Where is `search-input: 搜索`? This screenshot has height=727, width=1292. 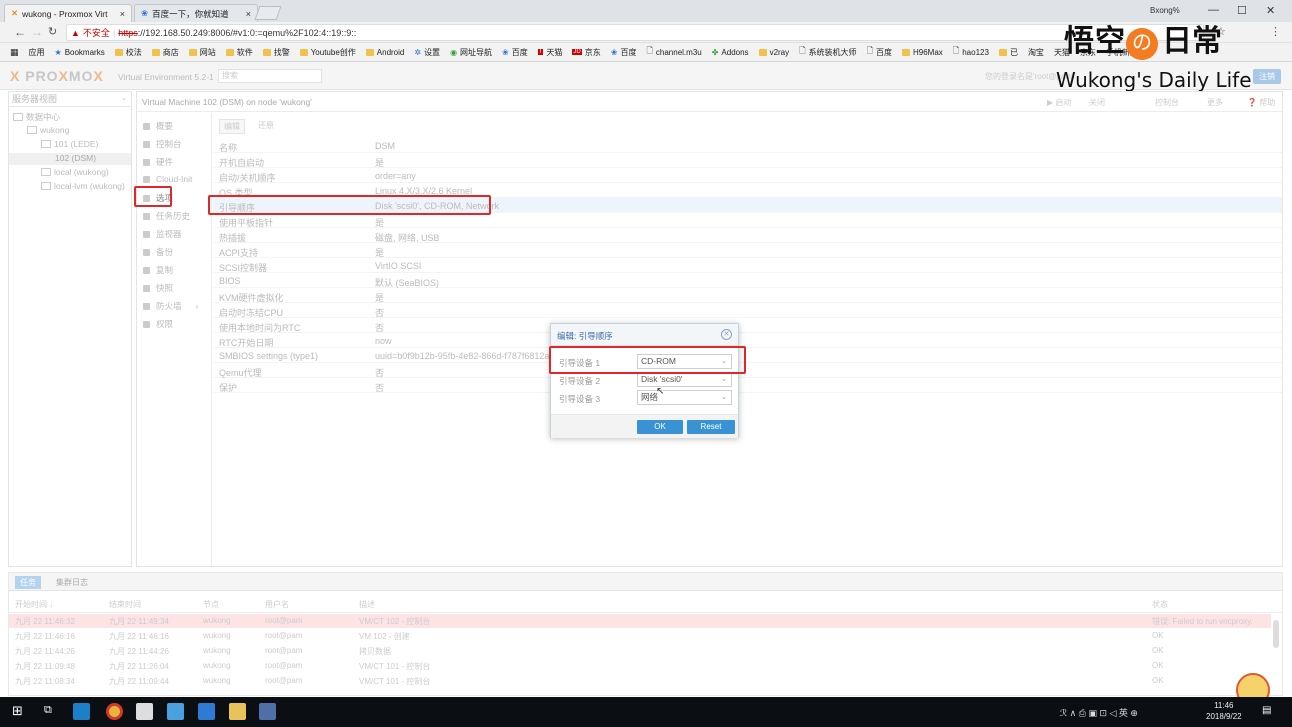 search-input: 搜索 is located at coordinates (270, 76).